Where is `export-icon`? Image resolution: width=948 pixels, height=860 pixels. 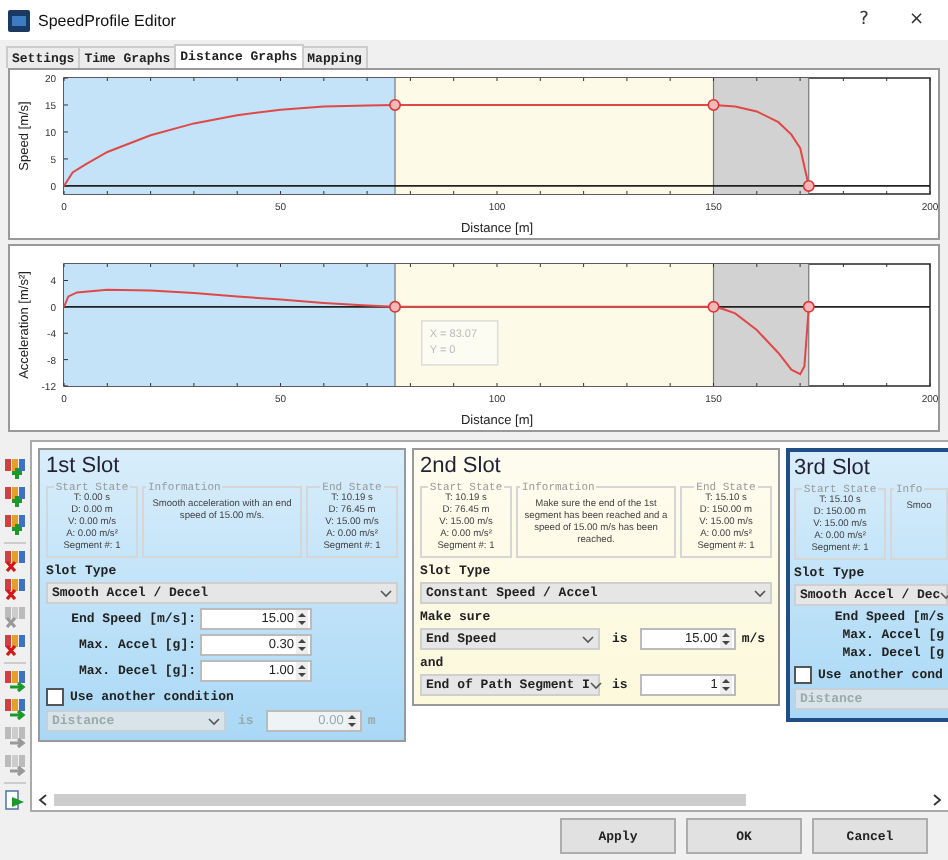
export-icon is located at coordinates (15, 801).